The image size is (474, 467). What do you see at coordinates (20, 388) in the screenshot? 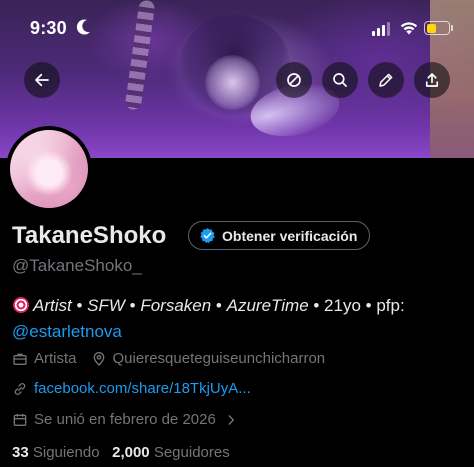
I see `link-icon` at bounding box center [20, 388].